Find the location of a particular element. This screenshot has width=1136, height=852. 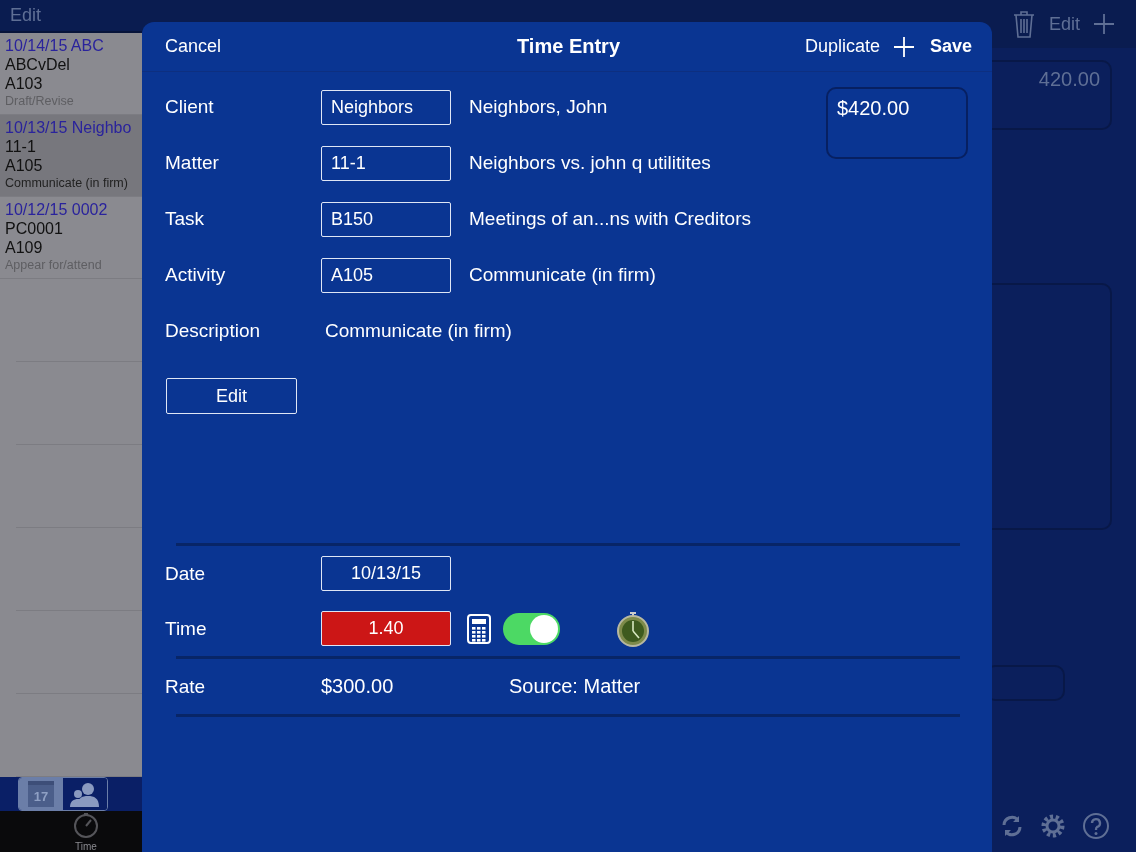

field-description: Meetings of an...ns with Creditors is located at coordinates (610, 219).